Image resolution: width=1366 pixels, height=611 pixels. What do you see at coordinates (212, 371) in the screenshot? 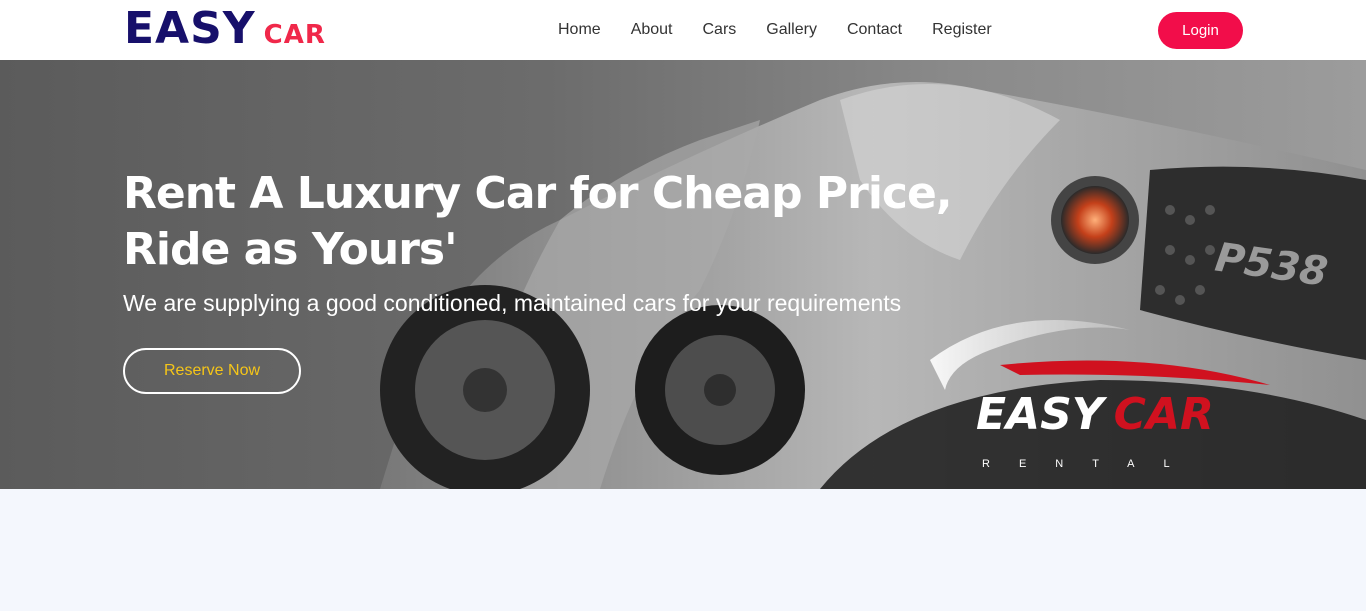
I see `reserve-now-button: Reserve Now` at bounding box center [212, 371].